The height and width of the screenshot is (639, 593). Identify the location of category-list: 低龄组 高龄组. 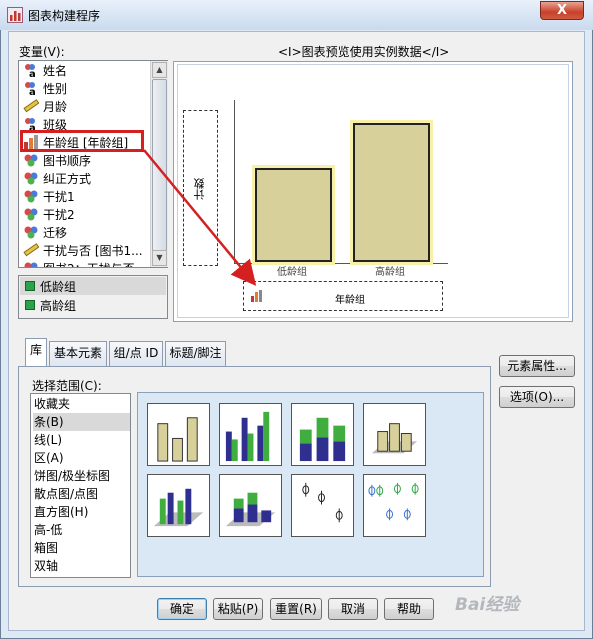
(93, 297).